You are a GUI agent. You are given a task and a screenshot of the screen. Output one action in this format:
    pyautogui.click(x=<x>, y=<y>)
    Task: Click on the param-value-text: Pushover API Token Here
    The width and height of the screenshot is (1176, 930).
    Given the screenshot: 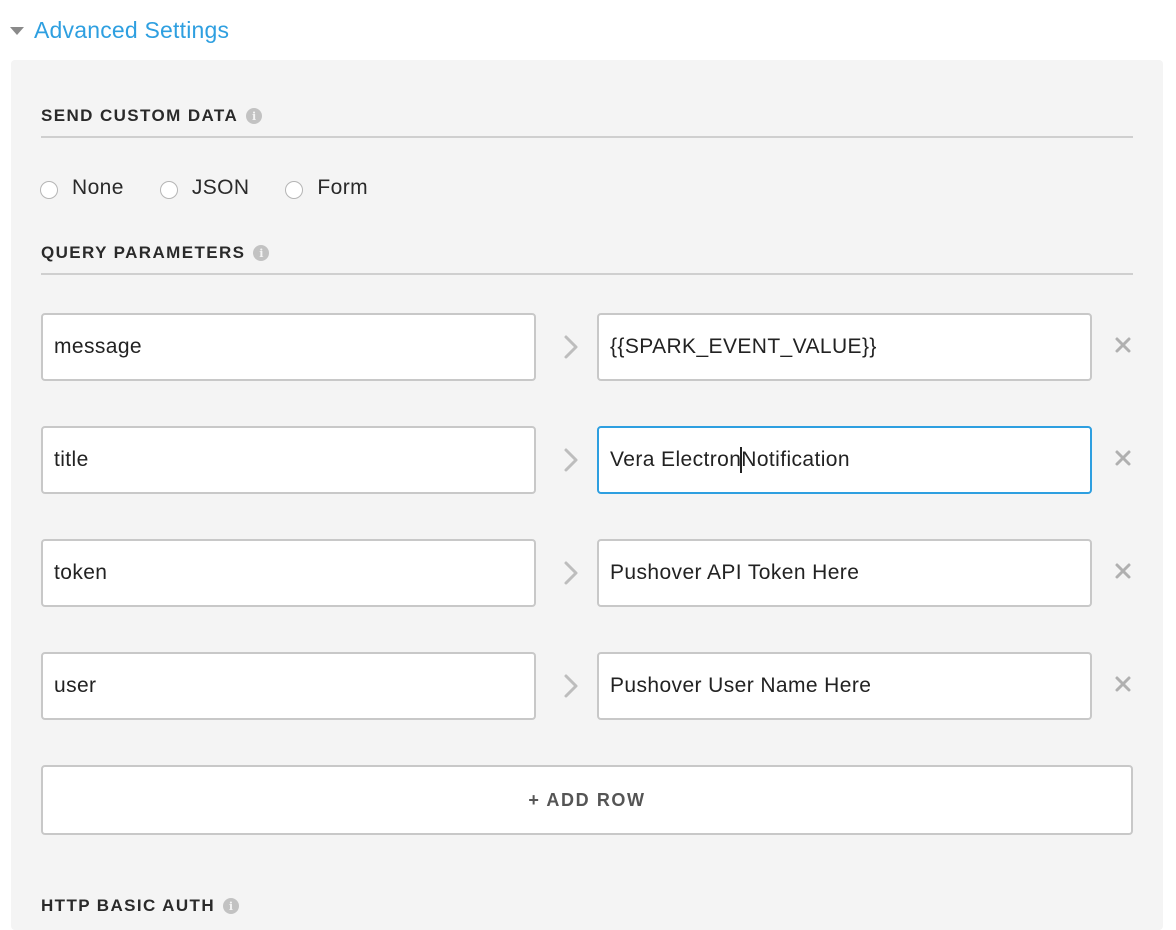 What is the action you would take?
    pyautogui.click(x=735, y=572)
    